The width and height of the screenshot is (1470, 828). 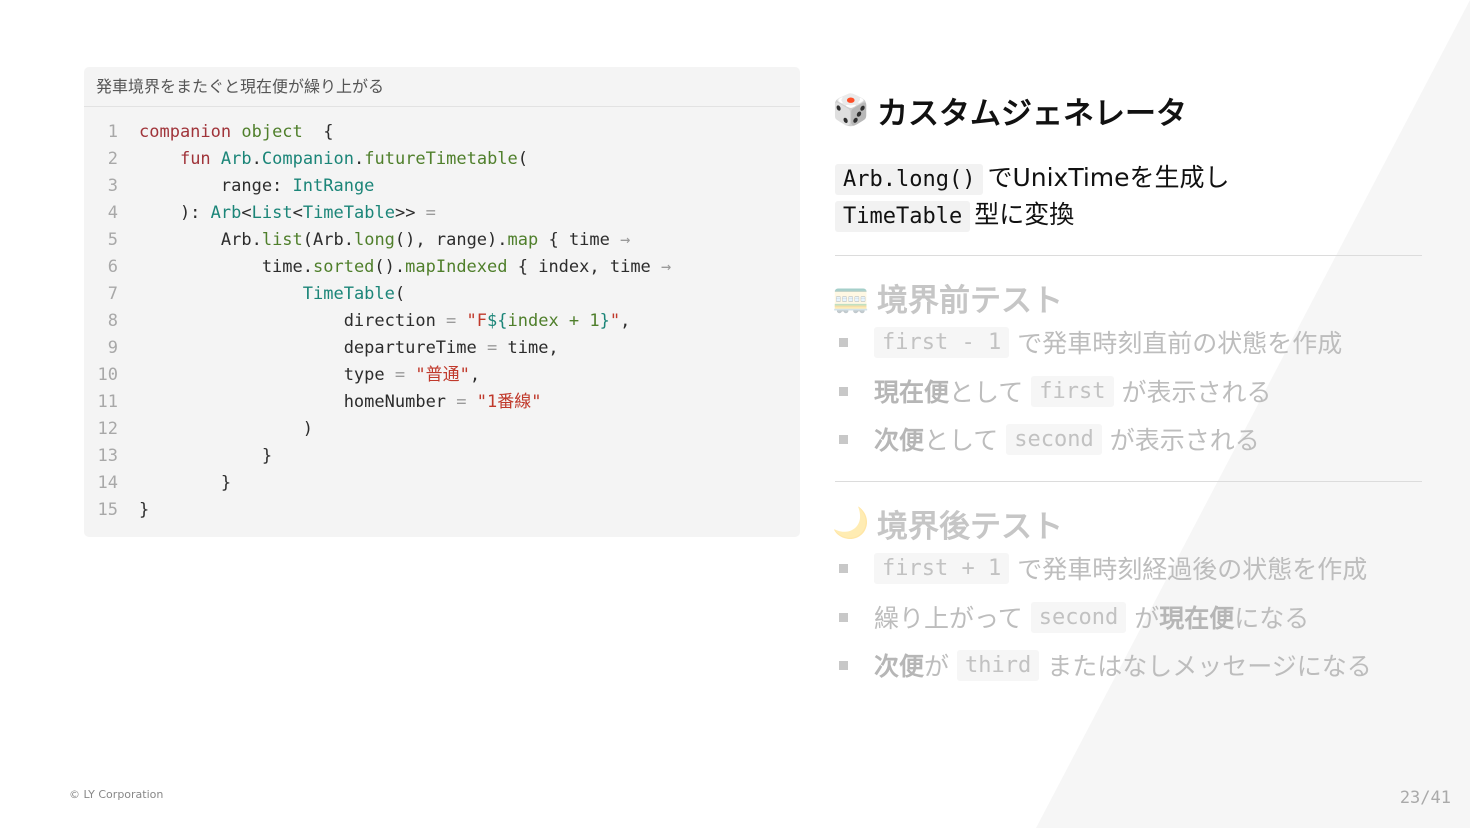 I want to click on code-line: 8 direction = "F${index + 1}",, so click(x=442, y=321).